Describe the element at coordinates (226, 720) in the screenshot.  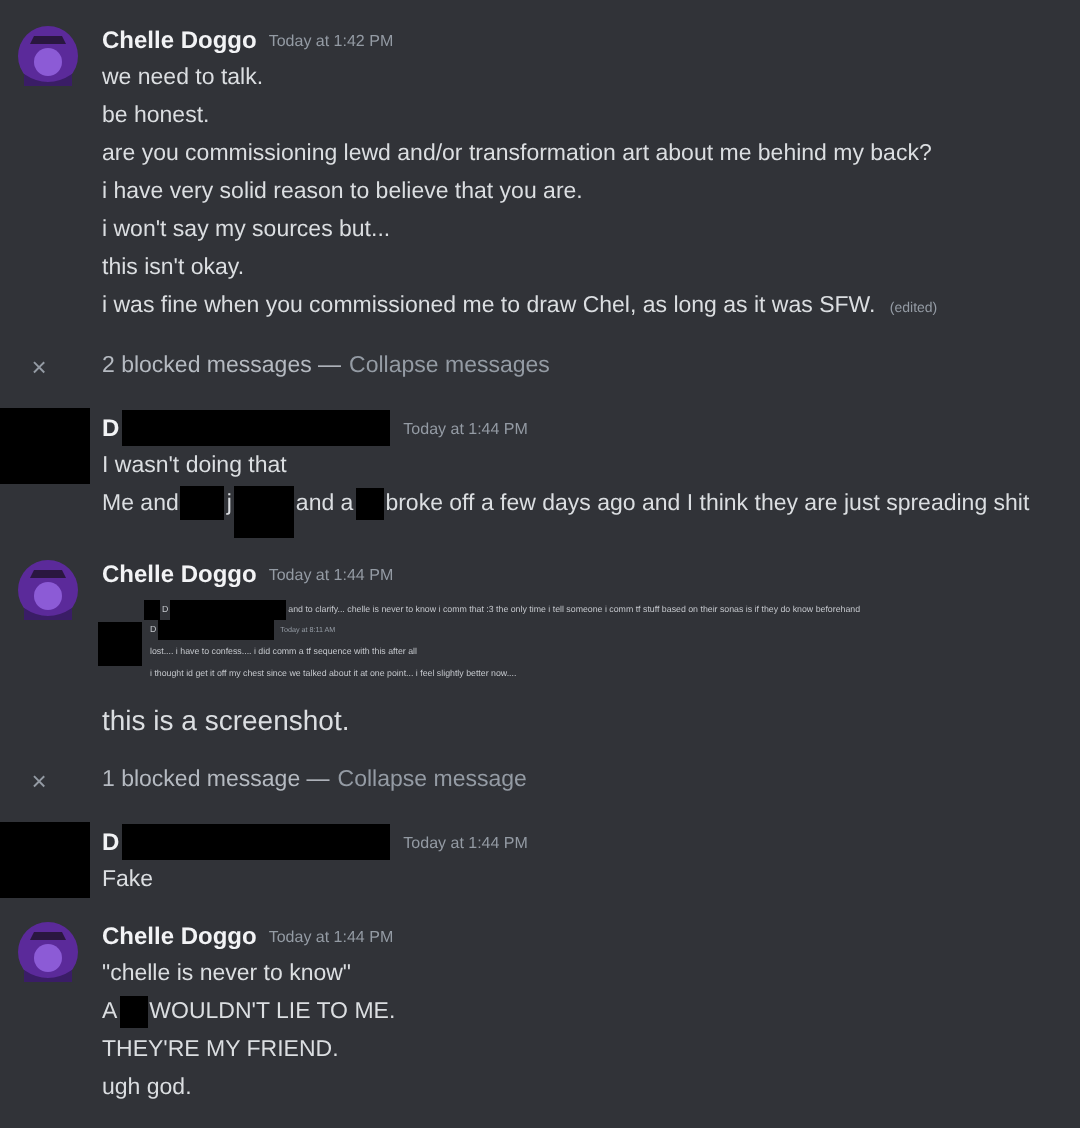
I see `message-text: this is a screenshot.` at that location.